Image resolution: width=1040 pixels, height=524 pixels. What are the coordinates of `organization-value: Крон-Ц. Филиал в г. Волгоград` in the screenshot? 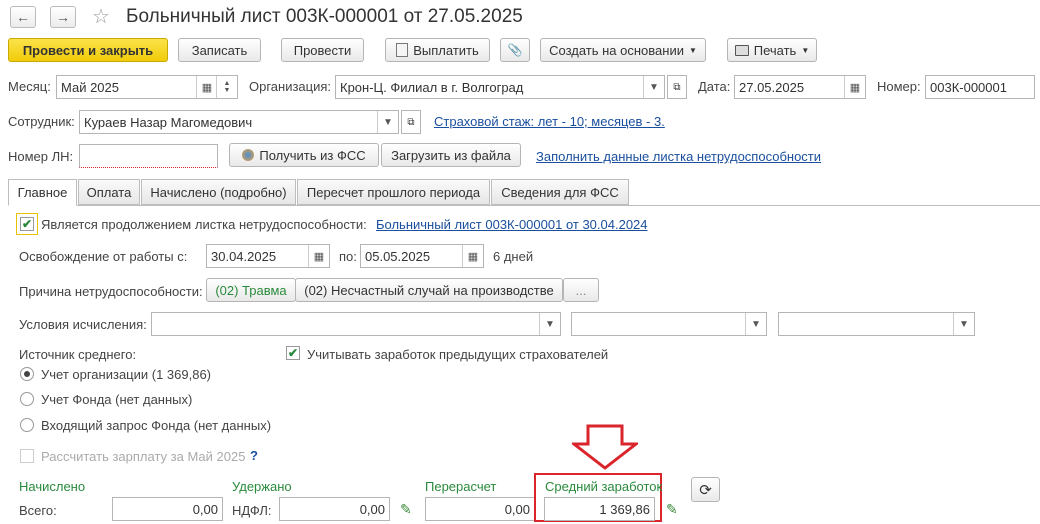 It's located at (432, 87).